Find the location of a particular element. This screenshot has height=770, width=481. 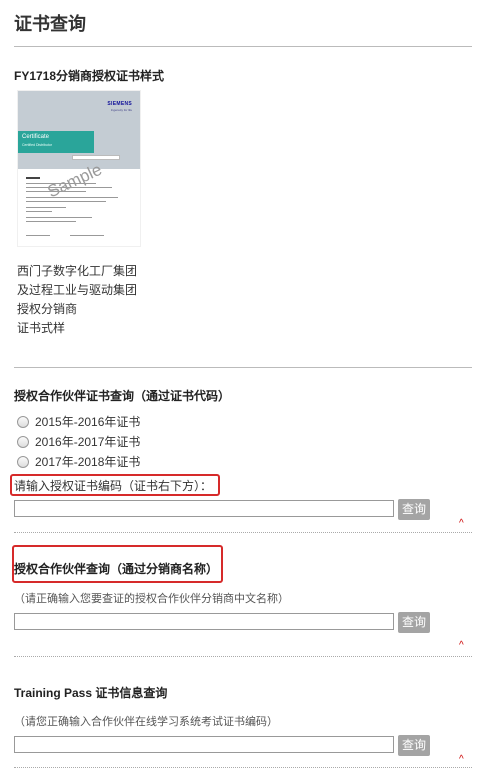

siemens-logo: SIEMENS is located at coordinates (119, 104).